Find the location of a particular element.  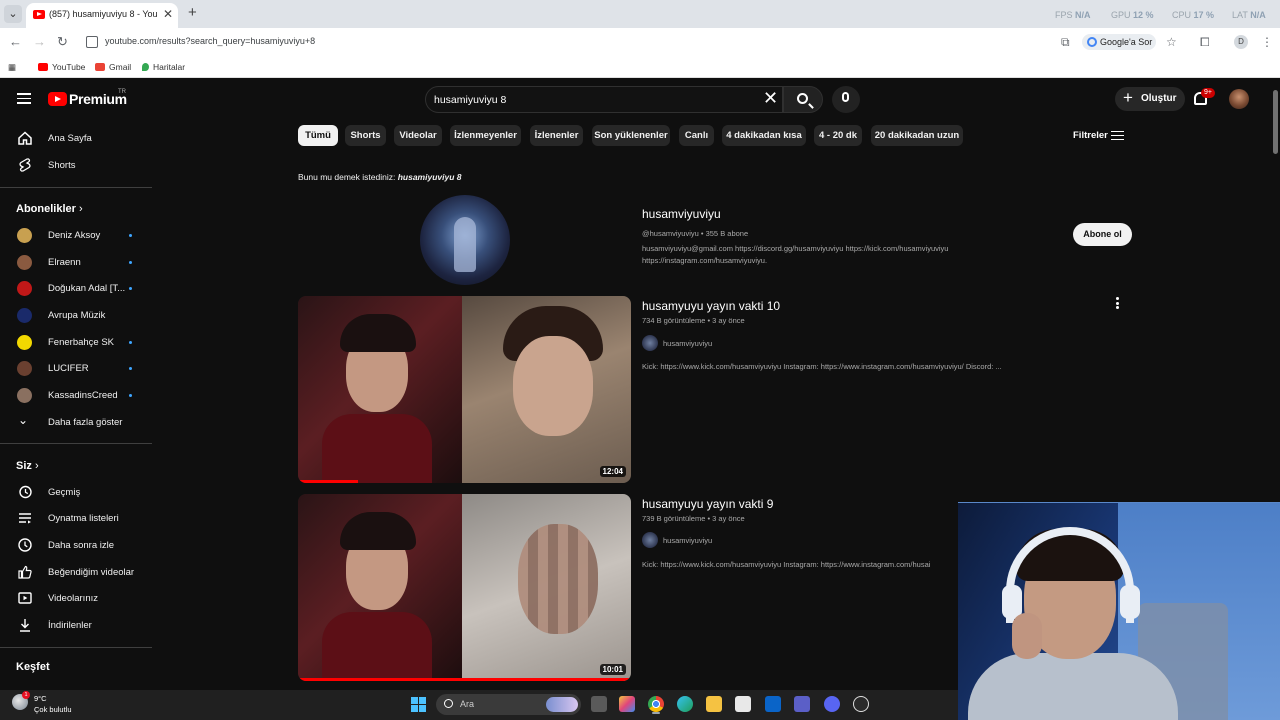

channel-result-name: husamviyuviyu is located at coordinates (681, 214).